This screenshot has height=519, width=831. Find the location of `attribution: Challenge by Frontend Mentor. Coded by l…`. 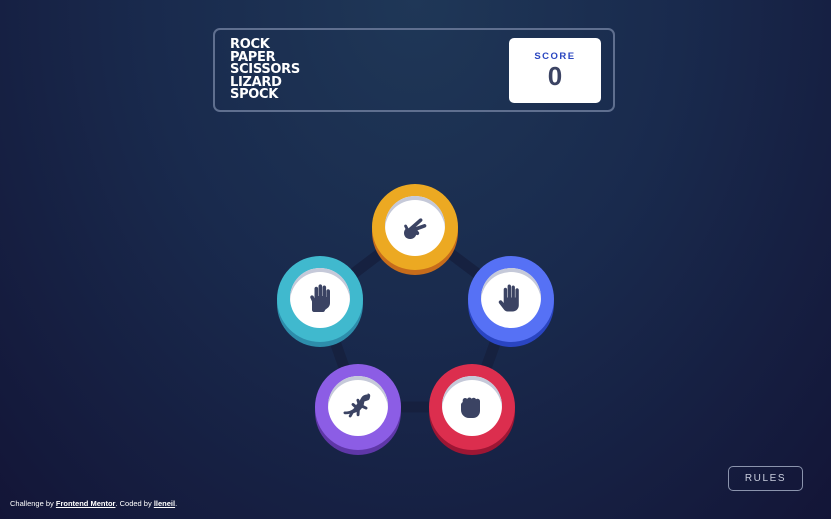

attribution: Challenge by Frontend Mentor. Coded by l… is located at coordinates (93, 503).